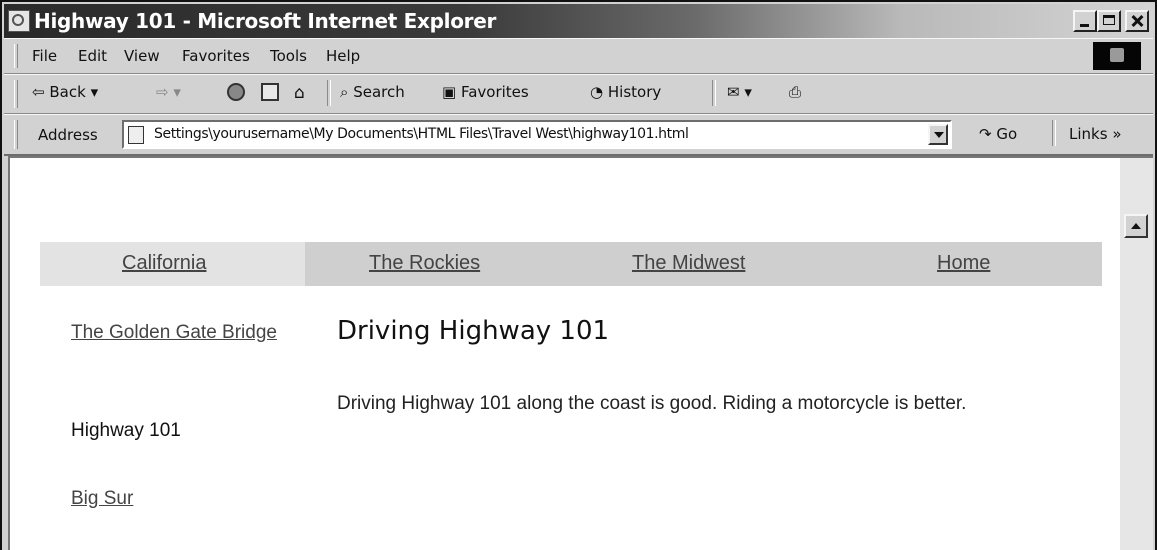 Image resolution: width=1157 pixels, height=550 pixels. What do you see at coordinates (1088, 134) in the screenshot?
I see `links-label: Links` at bounding box center [1088, 134].